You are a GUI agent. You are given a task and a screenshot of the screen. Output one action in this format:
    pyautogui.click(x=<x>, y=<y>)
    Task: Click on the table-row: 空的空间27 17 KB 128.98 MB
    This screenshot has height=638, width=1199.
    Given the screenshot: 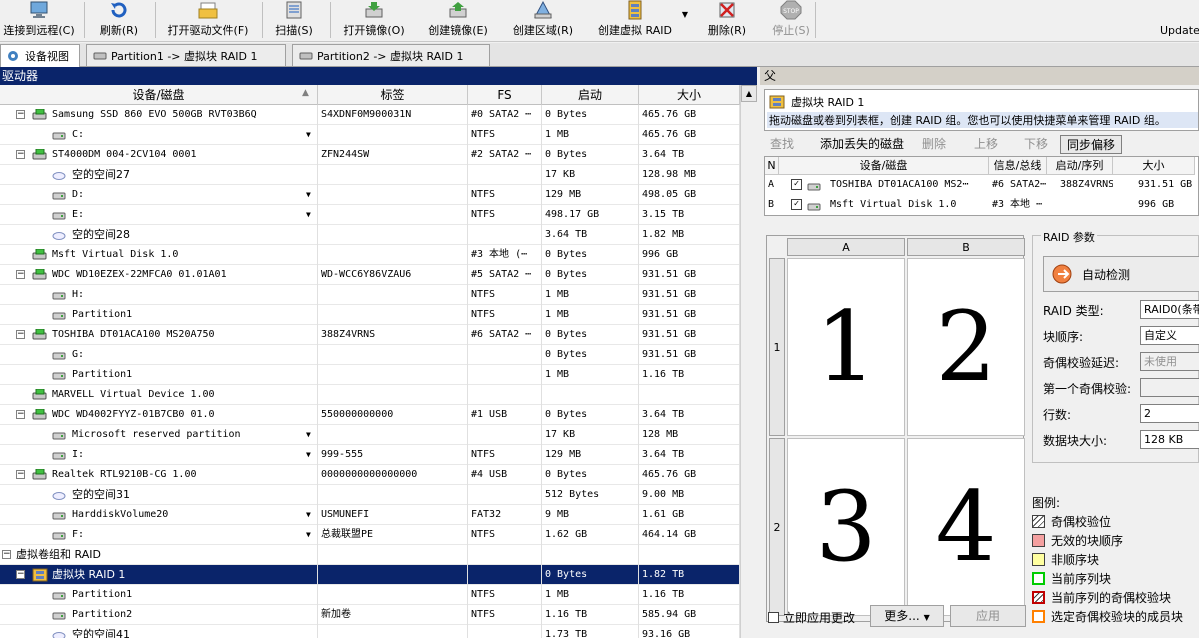 What is the action you would take?
    pyautogui.click(x=370, y=175)
    